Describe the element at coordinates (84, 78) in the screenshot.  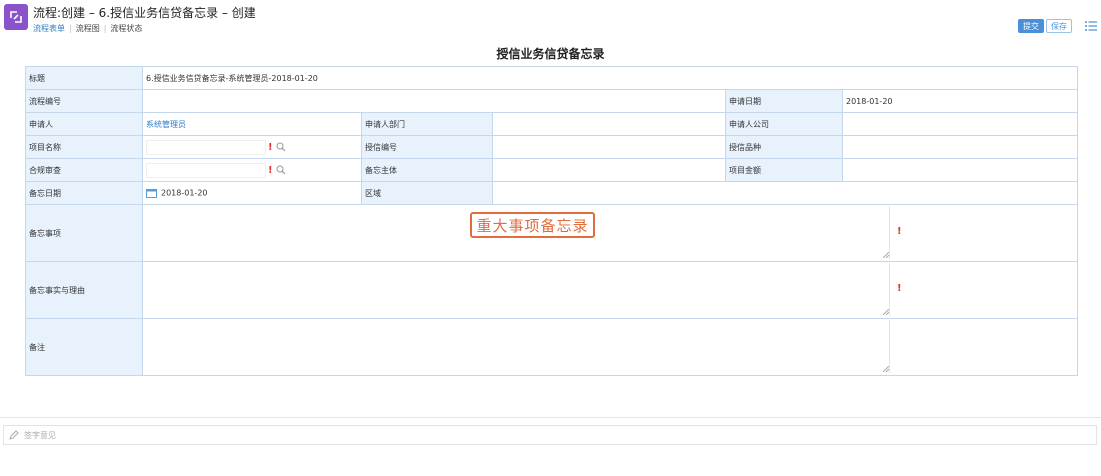
I see `title-label: 标题` at that location.